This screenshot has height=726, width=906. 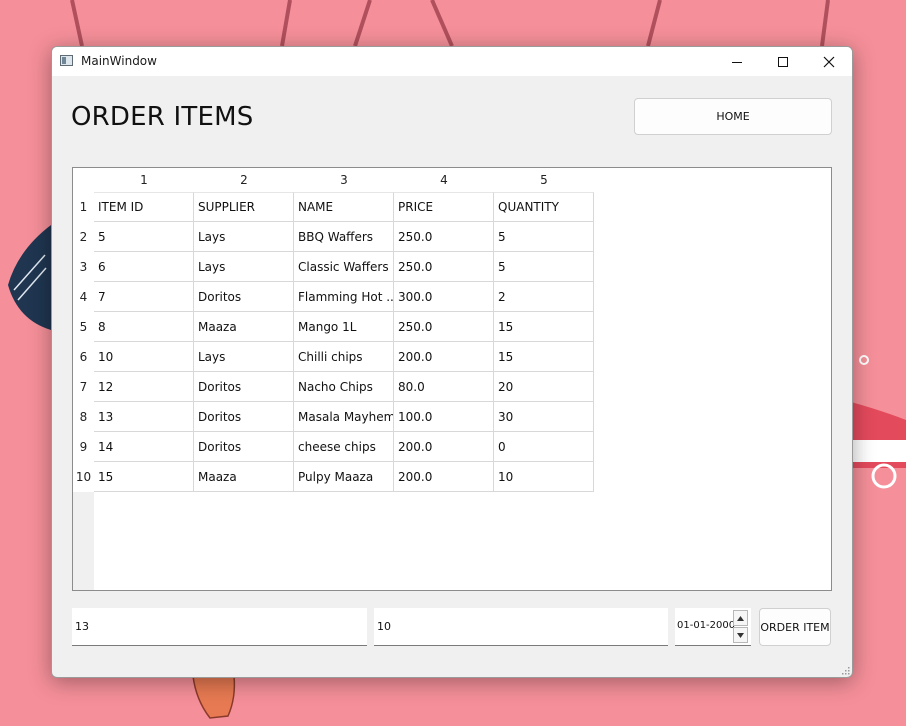 What do you see at coordinates (83, 541) in the screenshot?
I see `row-header-empty-area` at bounding box center [83, 541].